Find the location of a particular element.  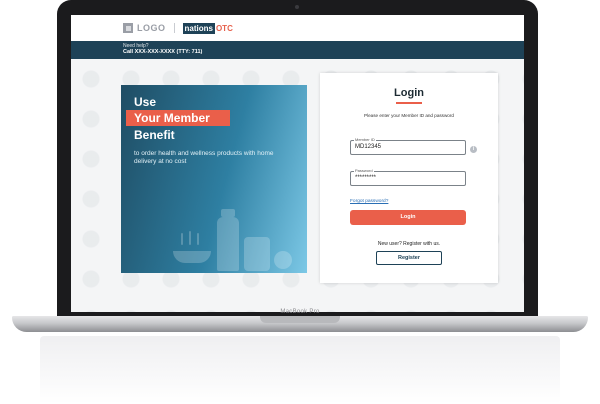

member-id-value: MD12345 is located at coordinates (368, 147).